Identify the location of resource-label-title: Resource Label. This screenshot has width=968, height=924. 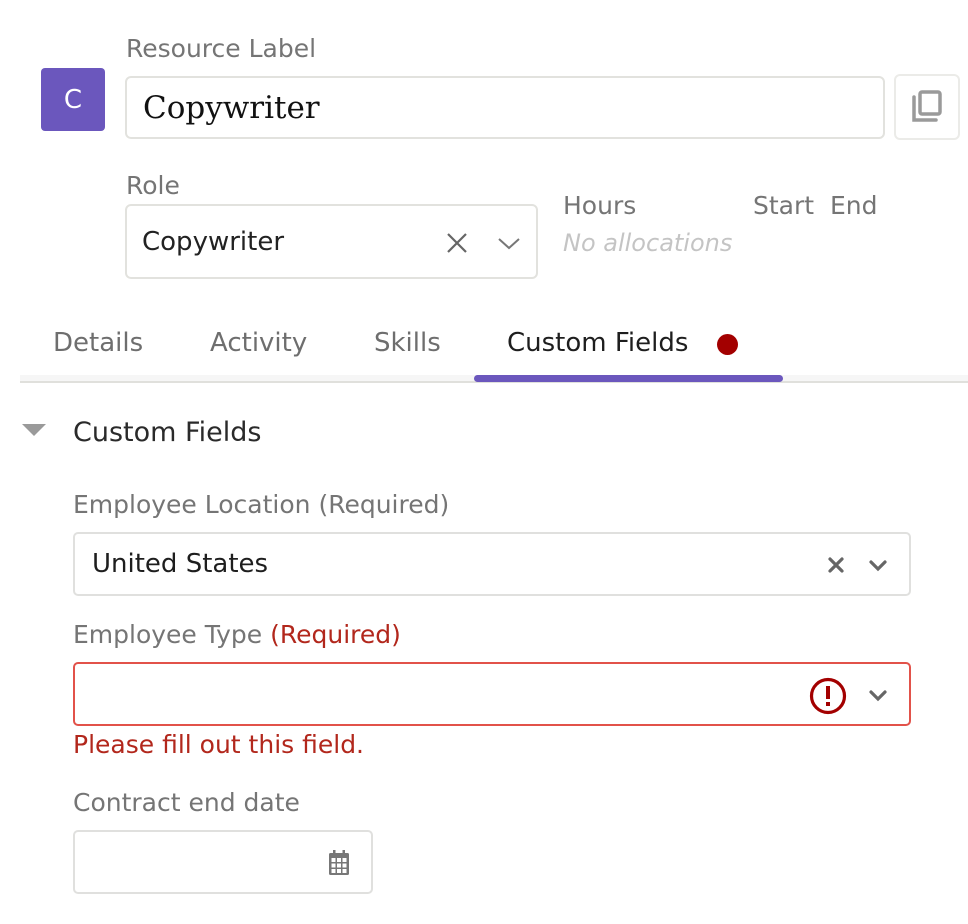
(221, 48).